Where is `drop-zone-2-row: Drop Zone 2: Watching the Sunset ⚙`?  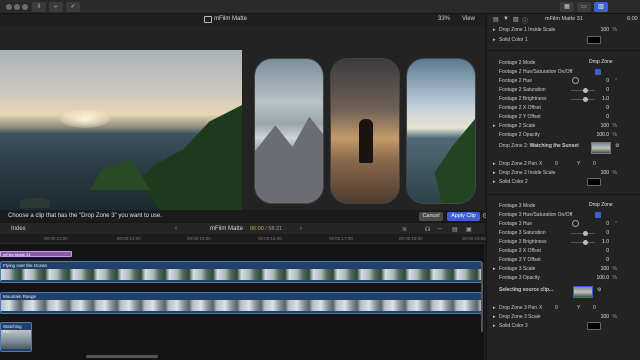
drop-zone-2-row: Drop Zone 2: Watching the Sunset ⚙ is located at coordinates (563, 148).